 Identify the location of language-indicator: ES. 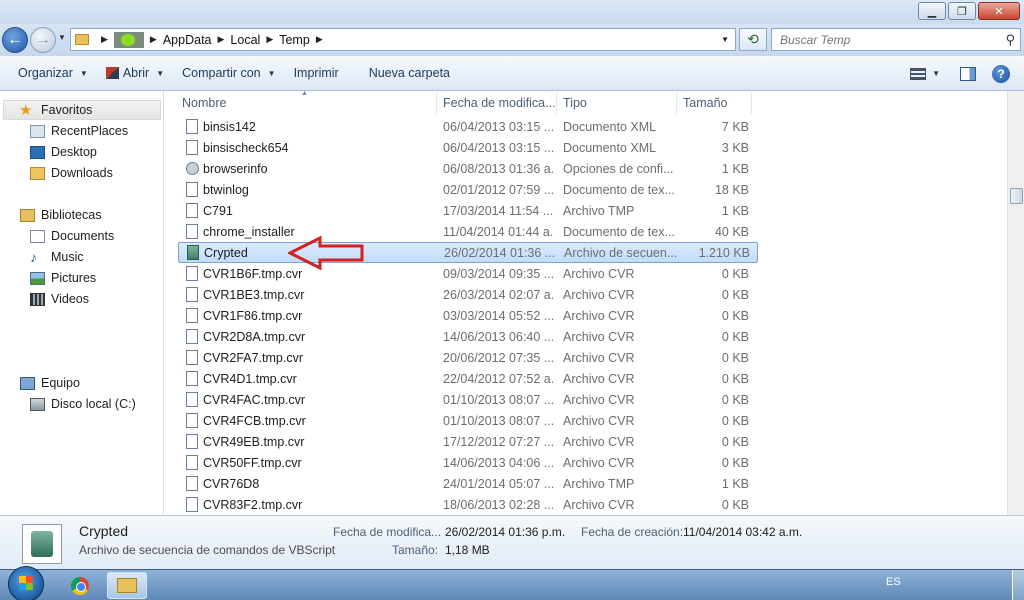
(893, 582).